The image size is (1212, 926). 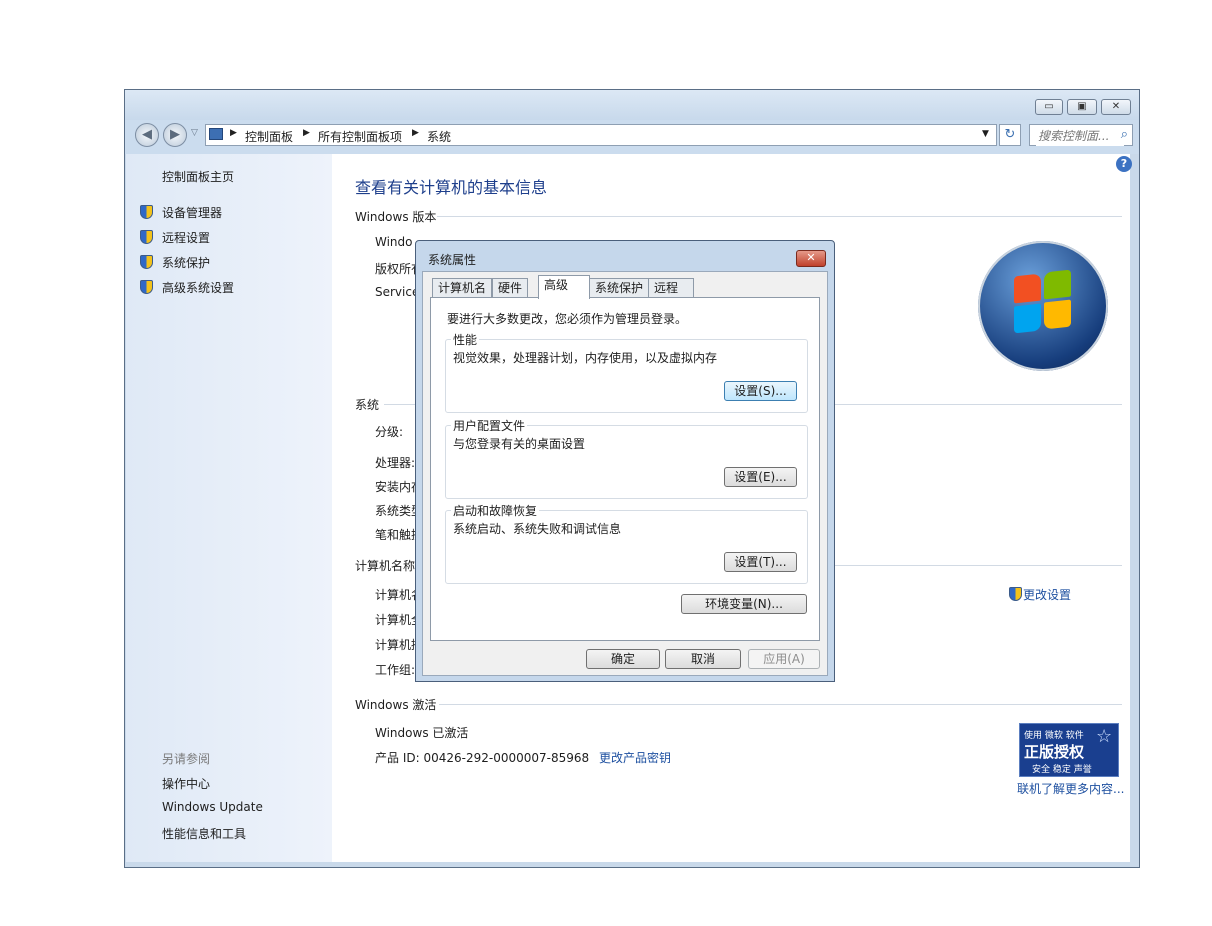 What do you see at coordinates (1043, 306) in the screenshot?
I see `windows-logo` at bounding box center [1043, 306].